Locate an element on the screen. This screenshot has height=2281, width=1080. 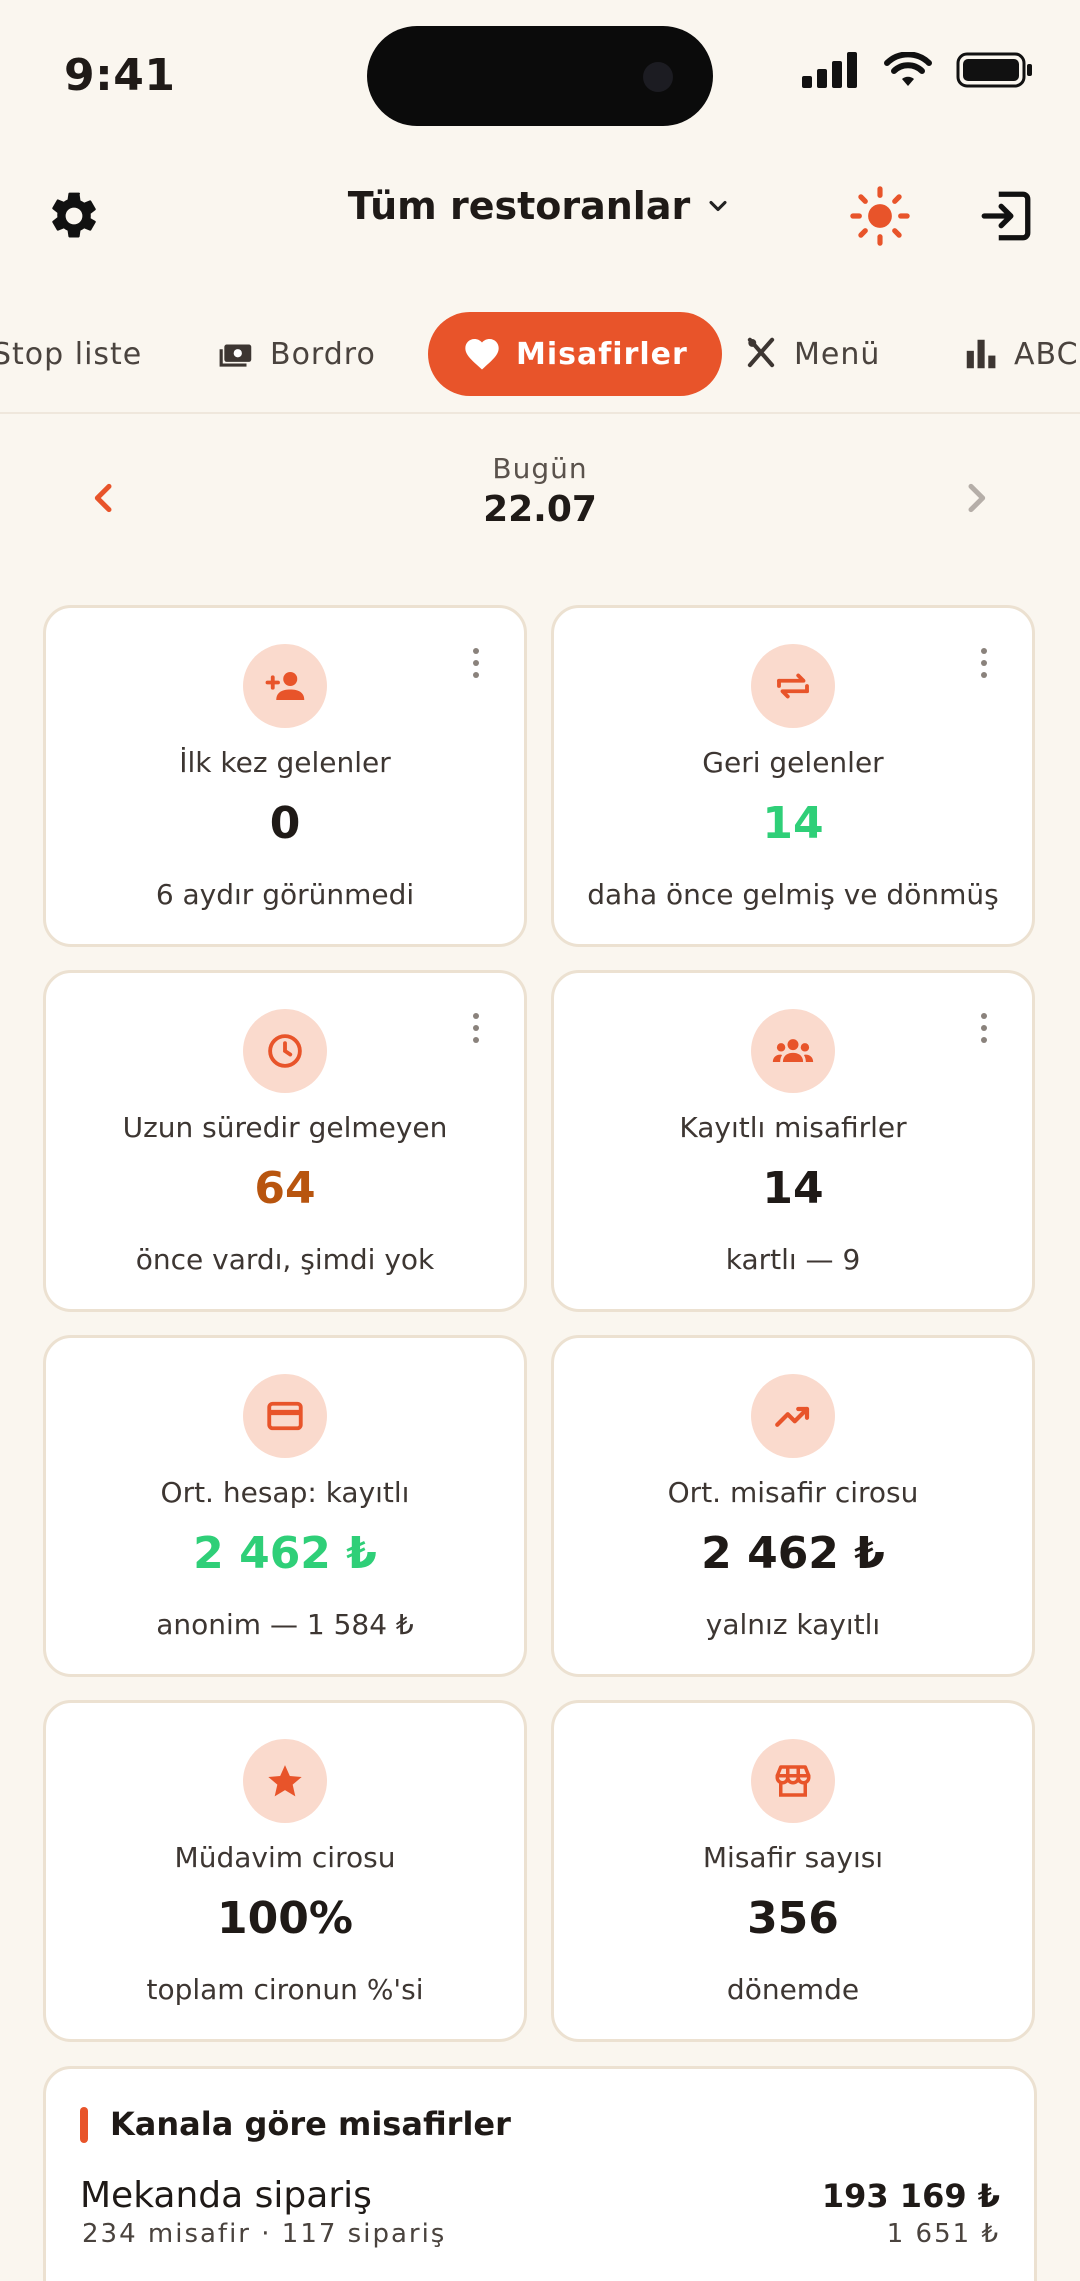
stat-card-first-time-guests: İlk kez gelenler 0 6 aydır görünmedi is located at coordinates (285, 776).